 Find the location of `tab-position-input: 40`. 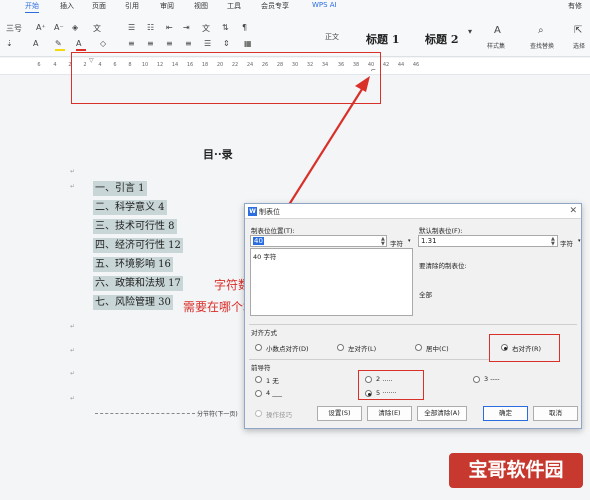

tab-position-input: 40 is located at coordinates (318, 241).